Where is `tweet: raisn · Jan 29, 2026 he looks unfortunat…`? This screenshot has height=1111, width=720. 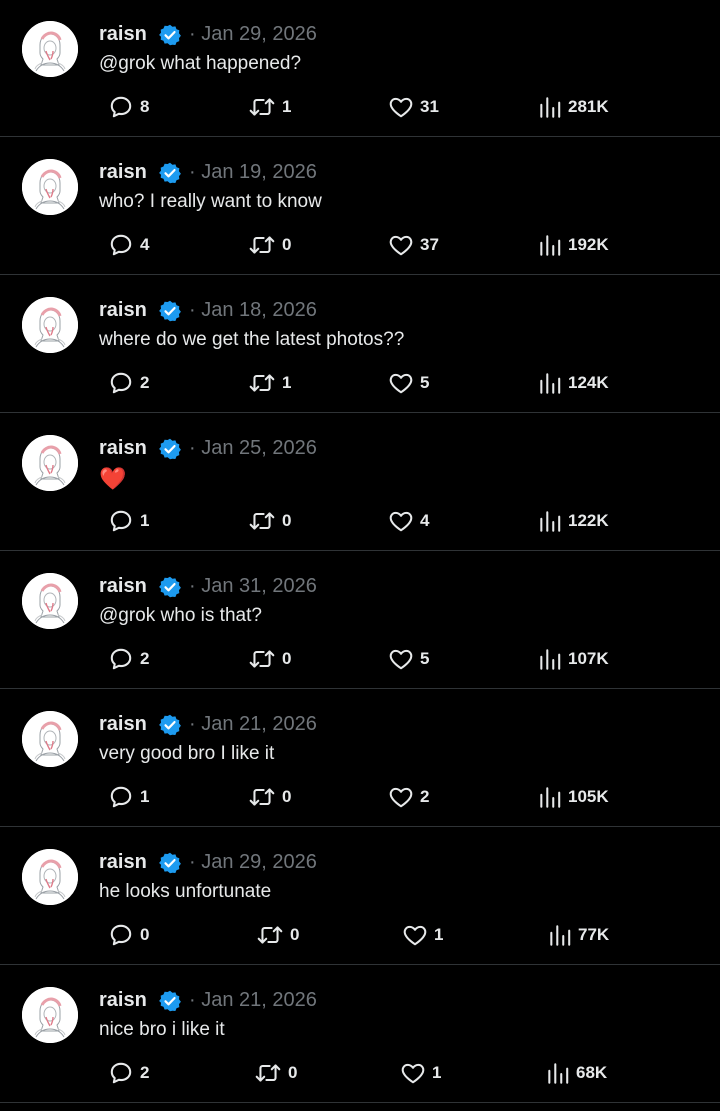
tweet: raisn · Jan 29, 2026 he looks unfortunat… is located at coordinates (360, 896).